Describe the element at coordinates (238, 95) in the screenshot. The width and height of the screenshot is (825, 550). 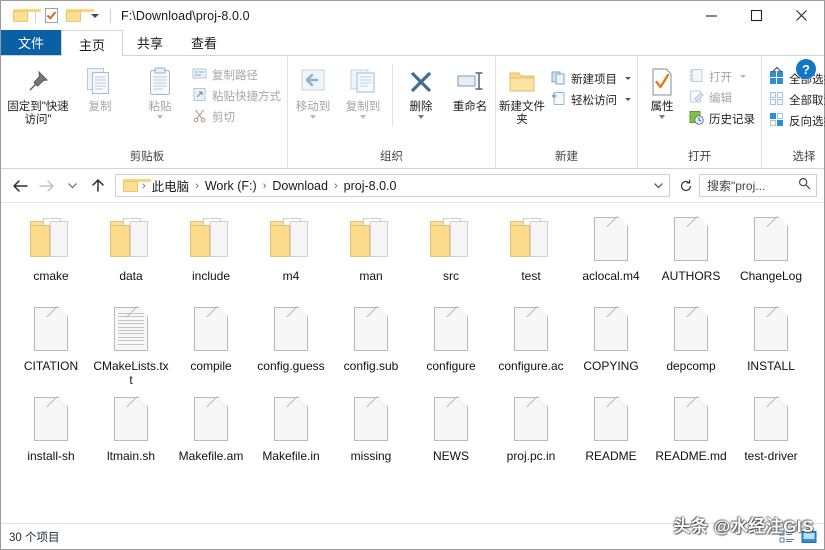
I see `paste-shortcut-button: 粘贴快捷方式` at that location.